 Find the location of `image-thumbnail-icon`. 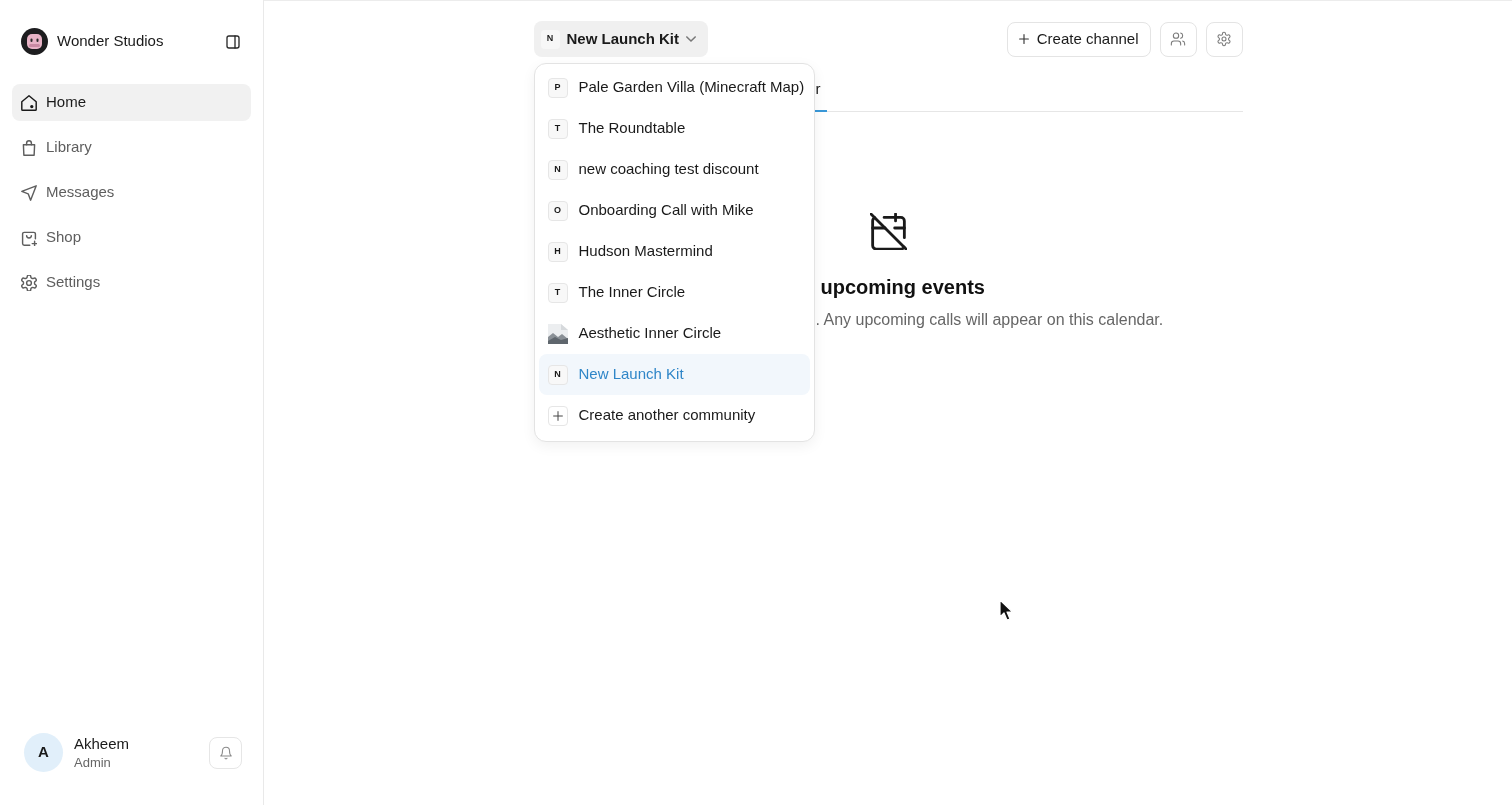

image-thumbnail-icon is located at coordinates (557, 333).